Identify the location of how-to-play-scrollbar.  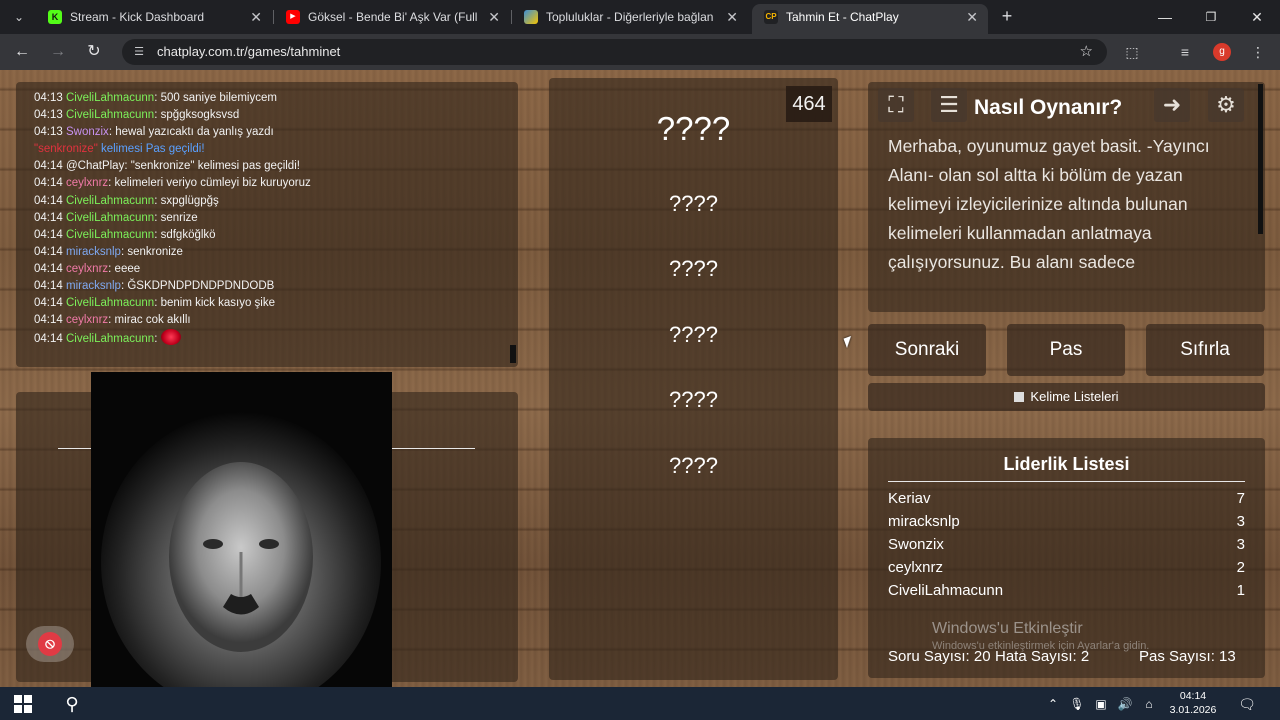
(1260, 159).